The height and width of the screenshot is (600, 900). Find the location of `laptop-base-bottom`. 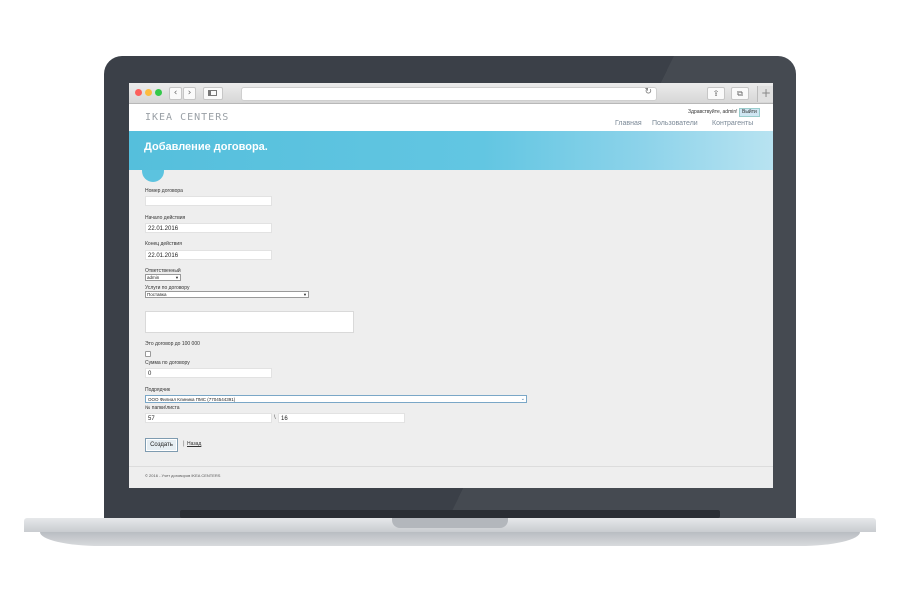

laptop-base-bottom is located at coordinates (450, 539).